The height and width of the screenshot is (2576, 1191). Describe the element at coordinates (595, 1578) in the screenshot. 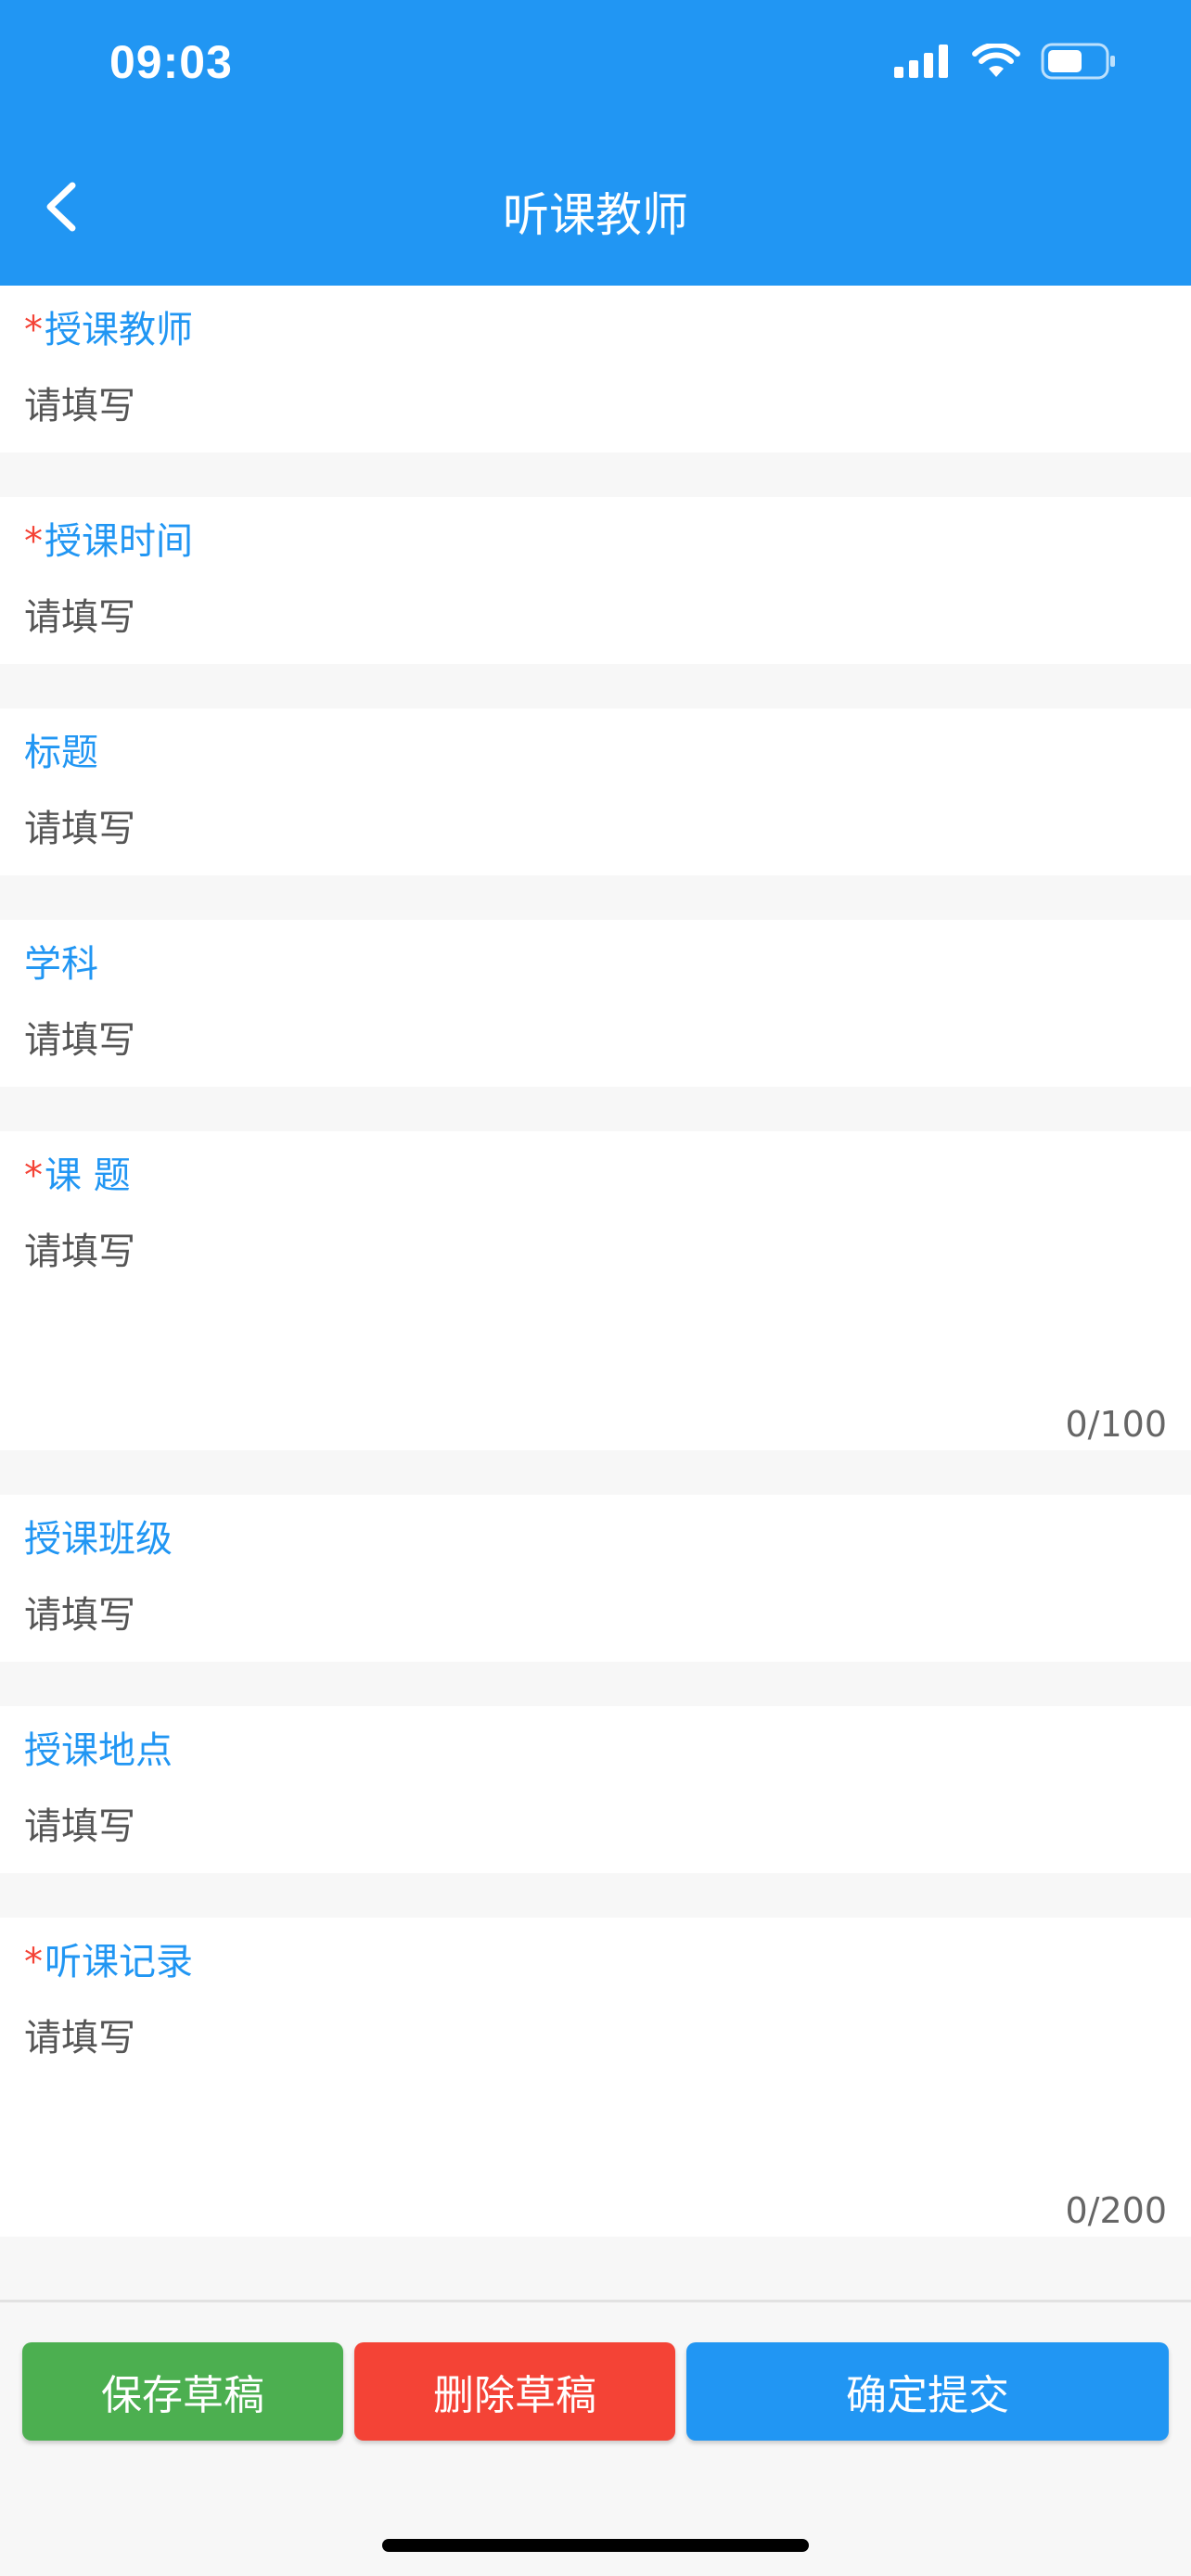

I see `field-class: 授课班级 请填写` at that location.